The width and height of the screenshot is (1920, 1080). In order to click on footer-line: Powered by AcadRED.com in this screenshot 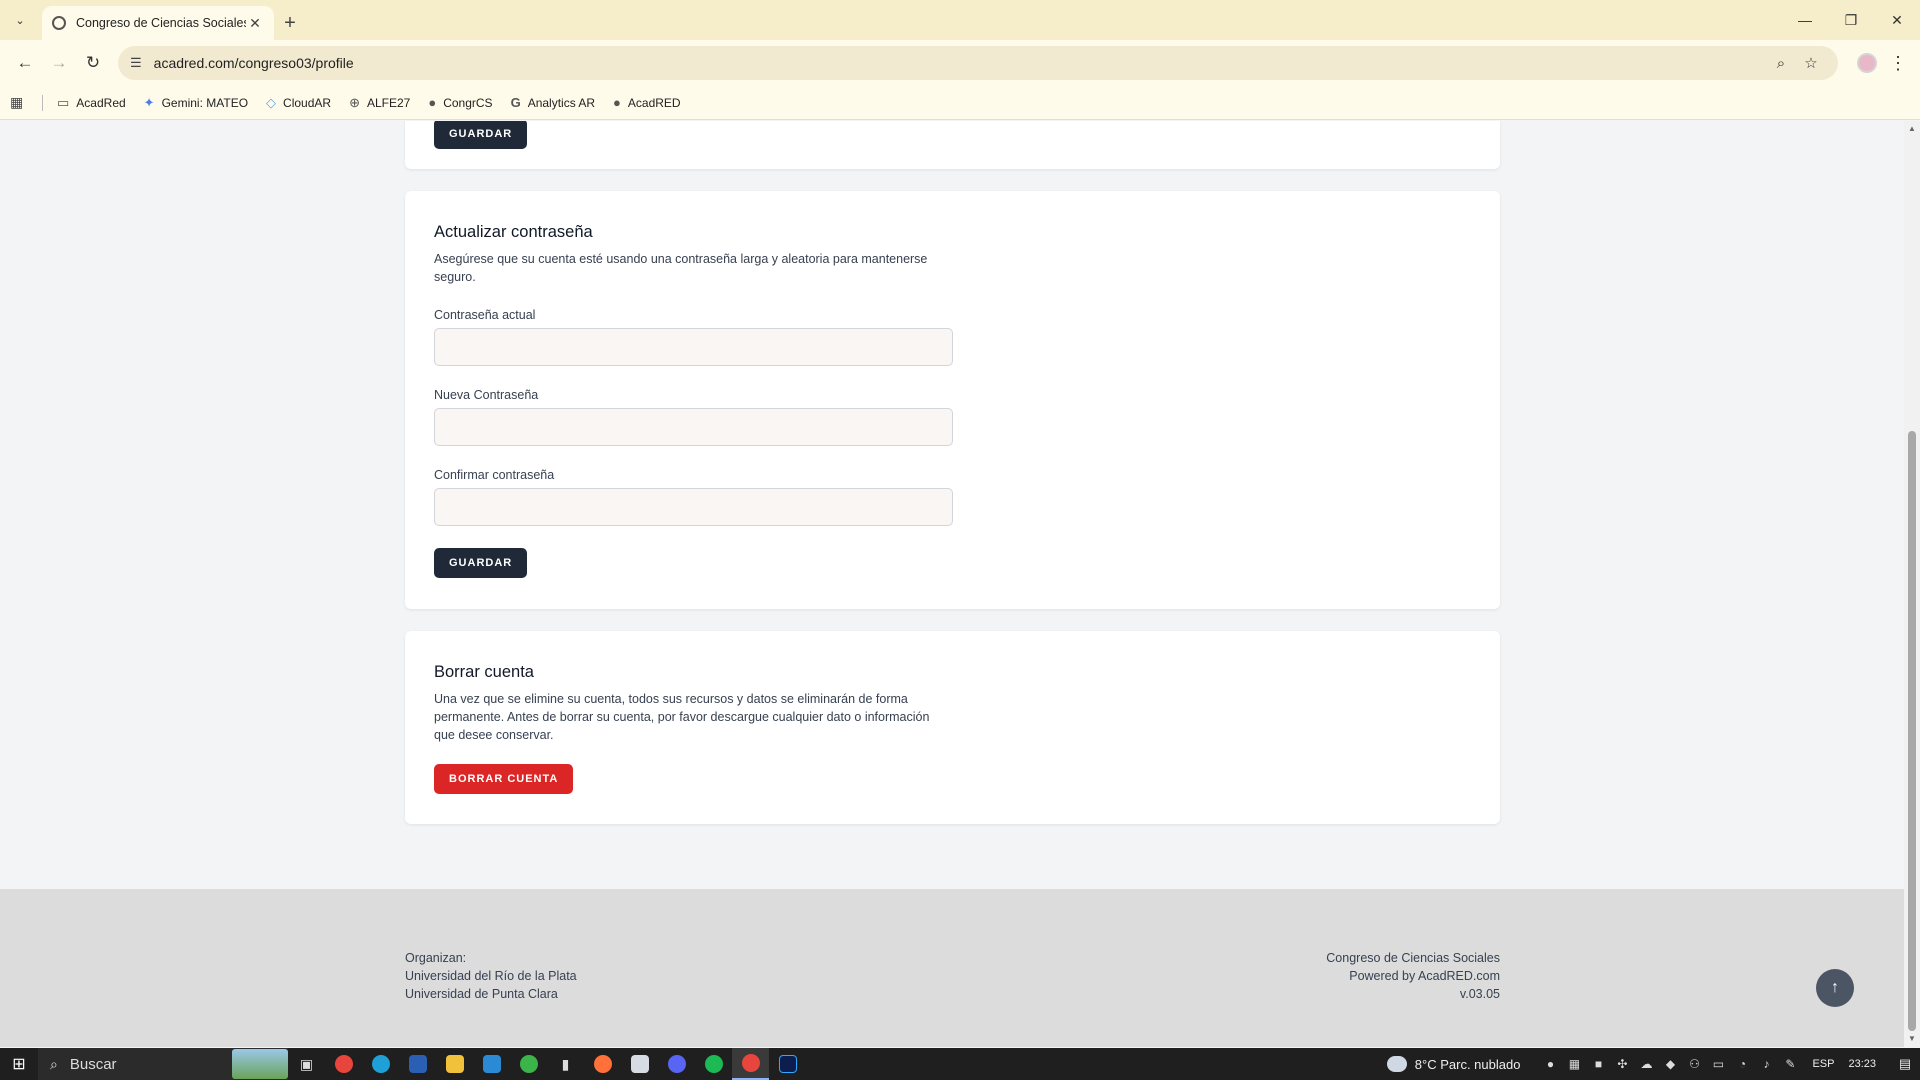, I will do `click(1424, 976)`.